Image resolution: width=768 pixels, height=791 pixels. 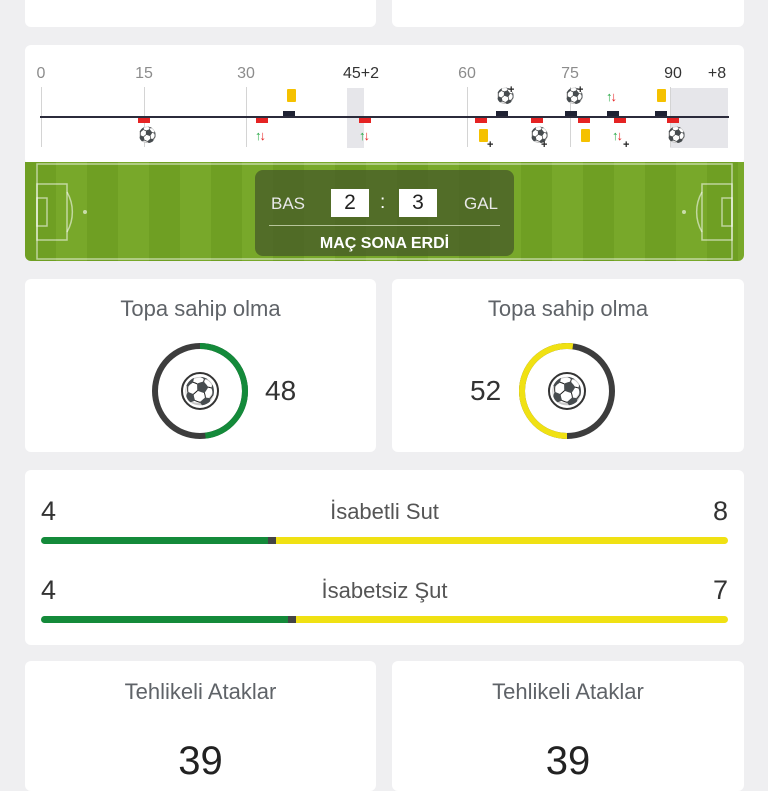 What do you see at coordinates (200, 365) in the screenshot?
I see `possession-card-home: Topa sahip olma ⚽ 48` at bounding box center [200, 365].